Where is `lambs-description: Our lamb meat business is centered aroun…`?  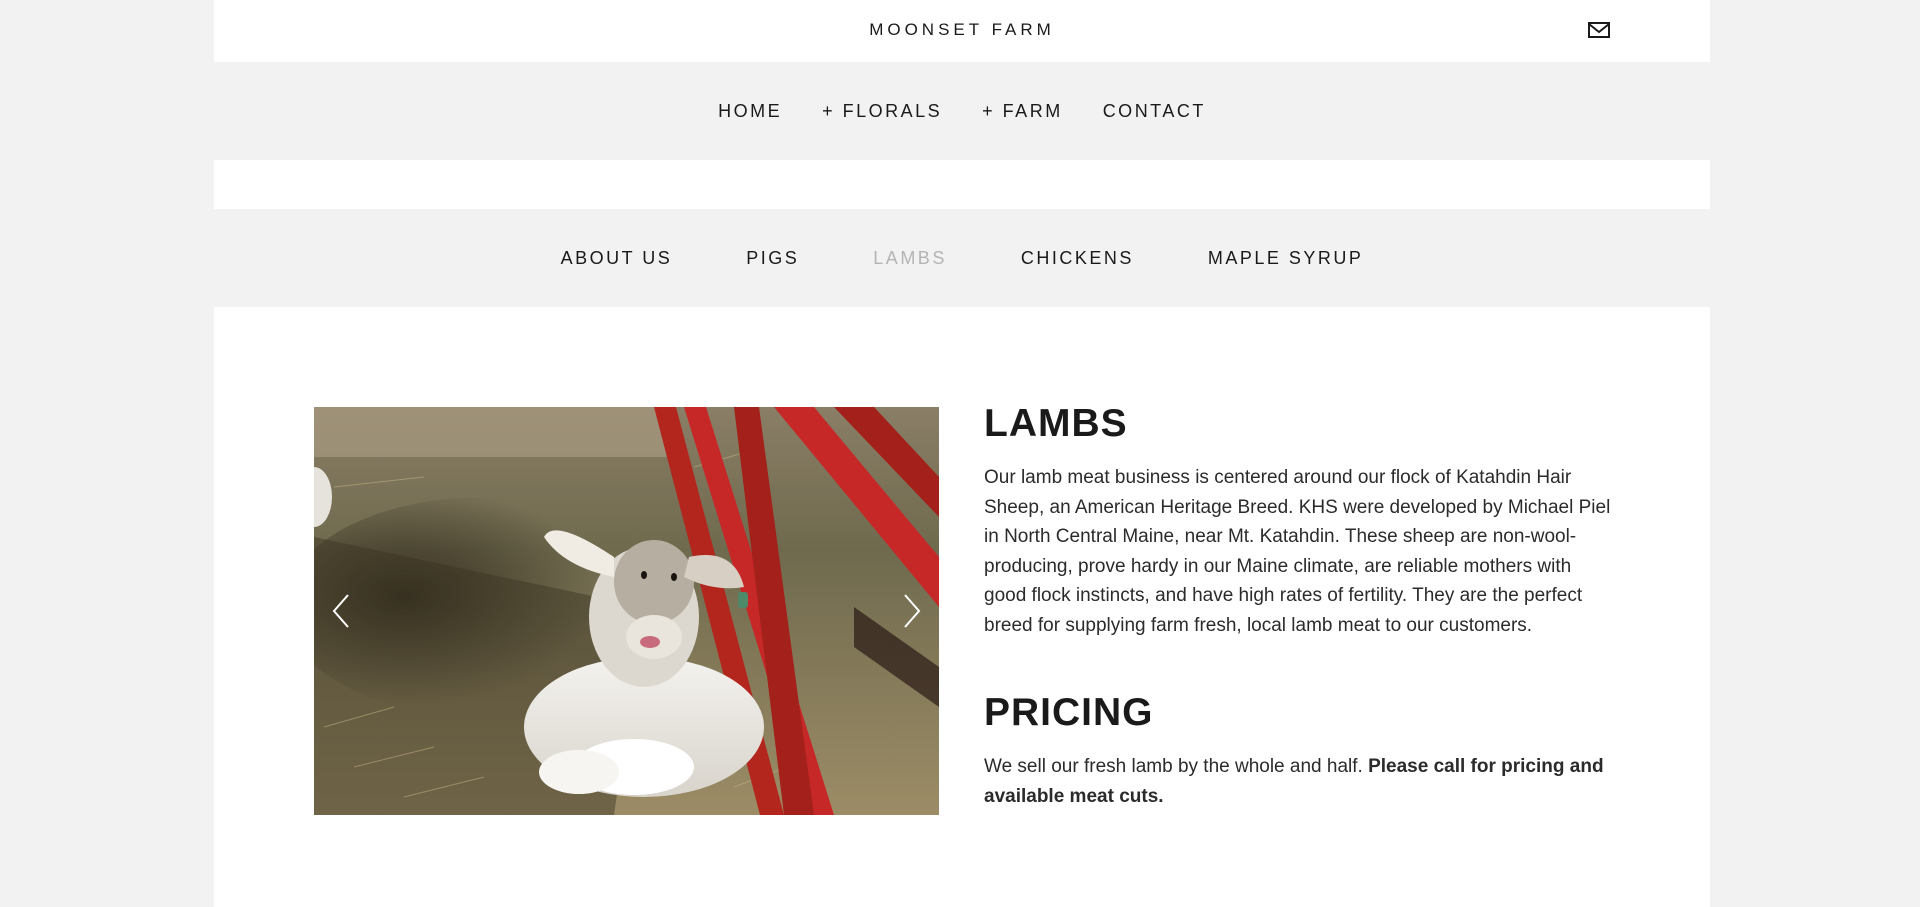 lambs-description: Our lamb meat business is centered aroun… is located at coordinates (1297, 551).